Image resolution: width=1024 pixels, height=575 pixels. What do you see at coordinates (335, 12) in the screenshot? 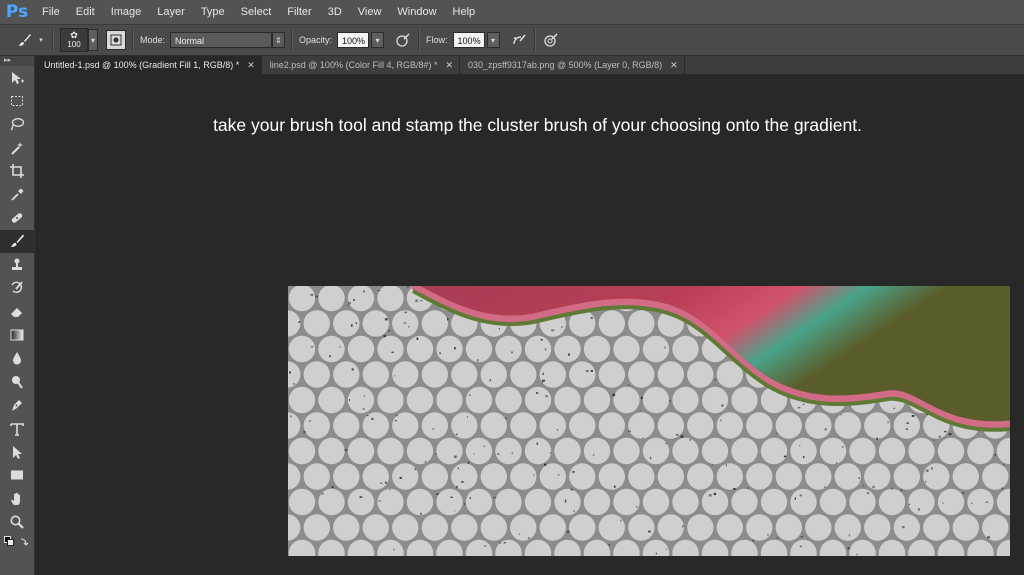
I see `menu-3d: 3D` at bounding box center [335, 12].